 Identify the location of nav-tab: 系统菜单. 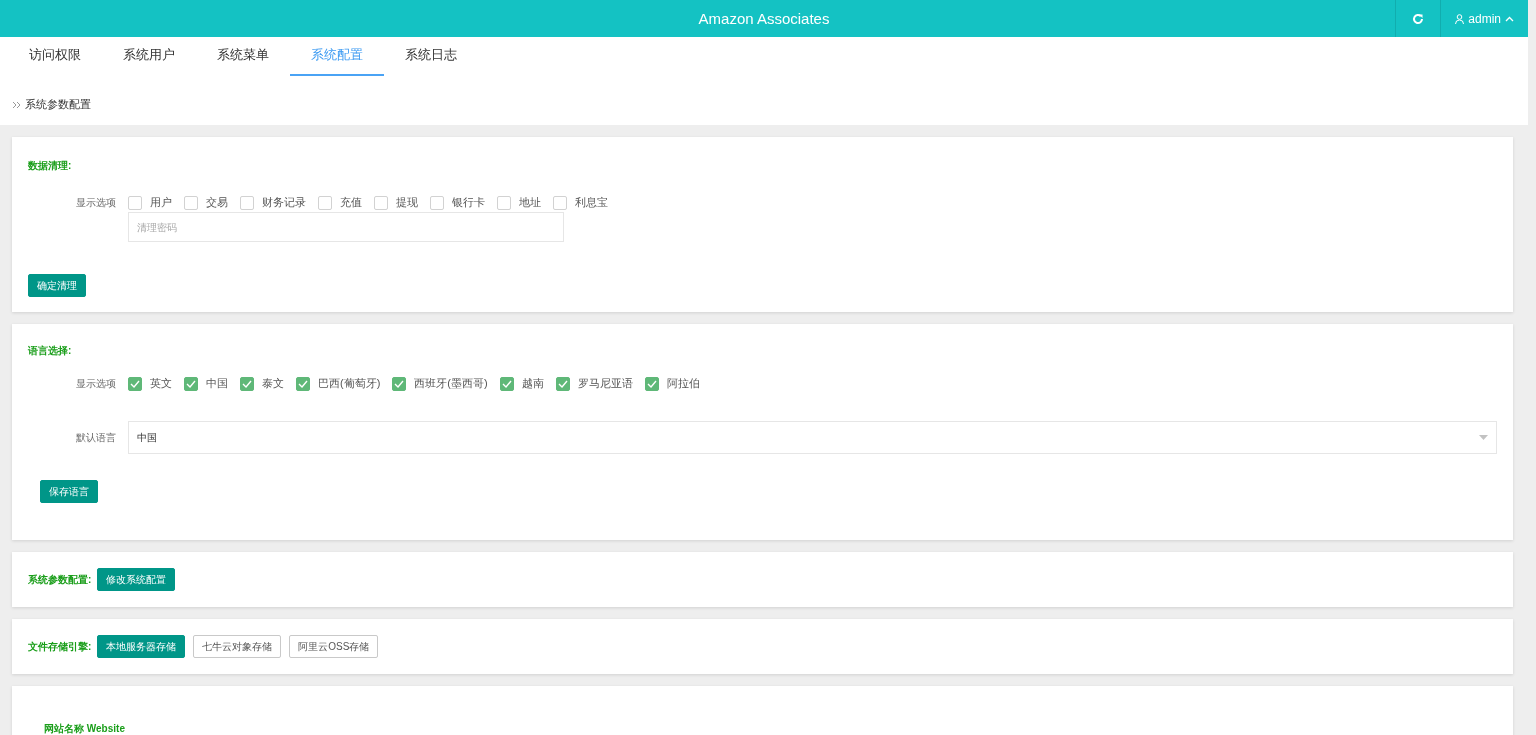
(243, 56).